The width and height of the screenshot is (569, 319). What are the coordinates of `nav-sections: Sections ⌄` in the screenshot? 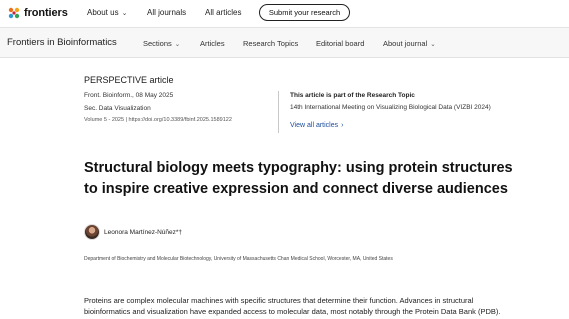 It's located at (161, 43).